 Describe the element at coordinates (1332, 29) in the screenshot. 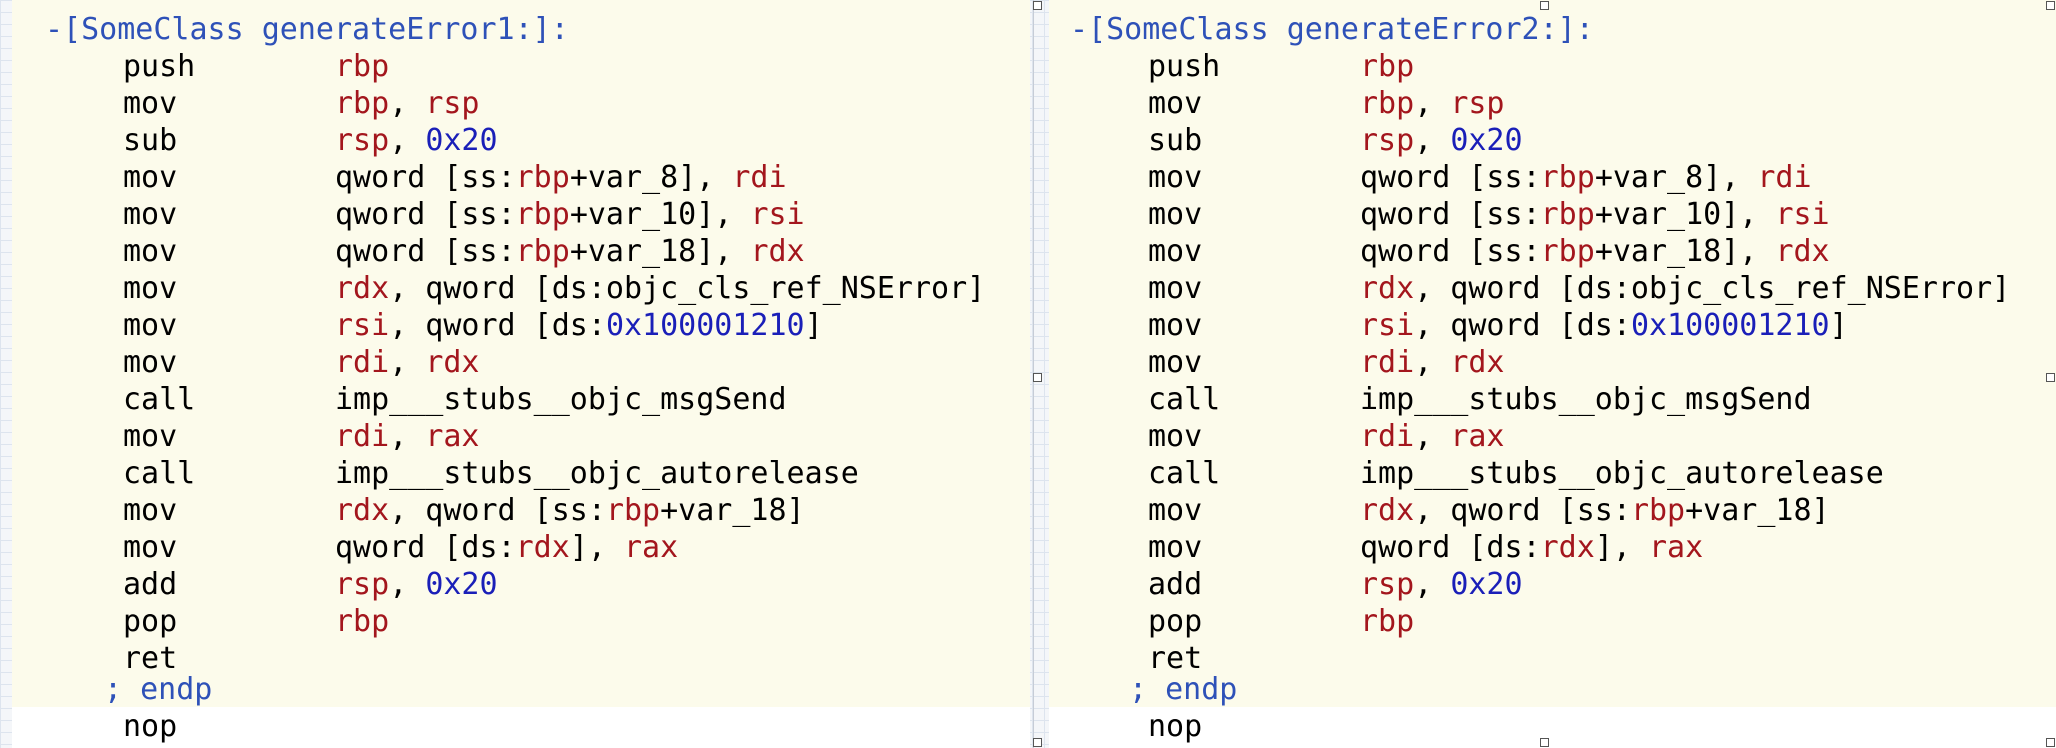

I see `procedure-label: -[SomeClass generateError2:]:` at that location.